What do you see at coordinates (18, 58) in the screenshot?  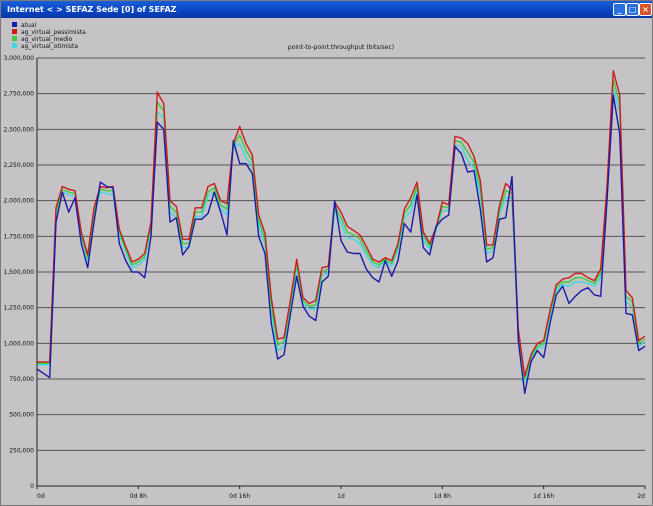 I see `y-tick-label: 3,000,000` at bounding box center [18, 58].